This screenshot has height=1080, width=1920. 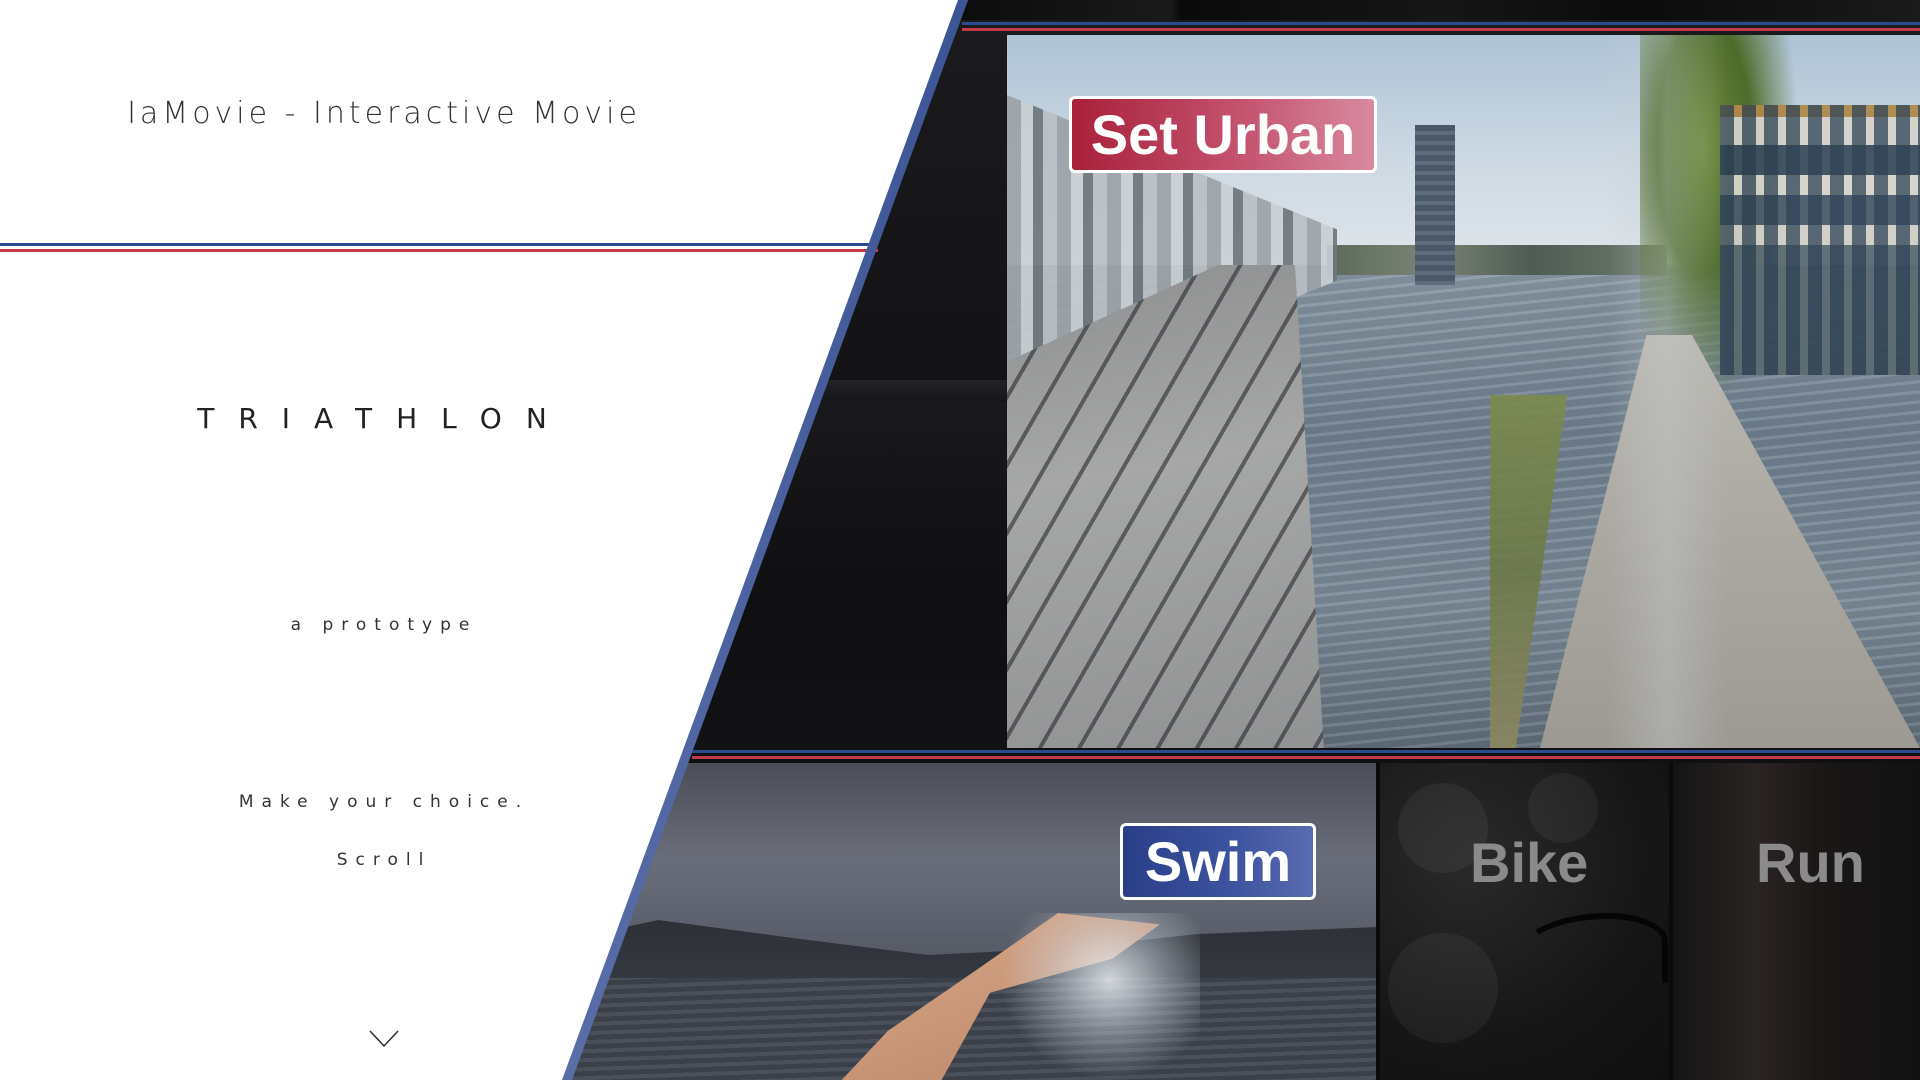 I want to click on urban-tower, so click(x=1435, y=205).